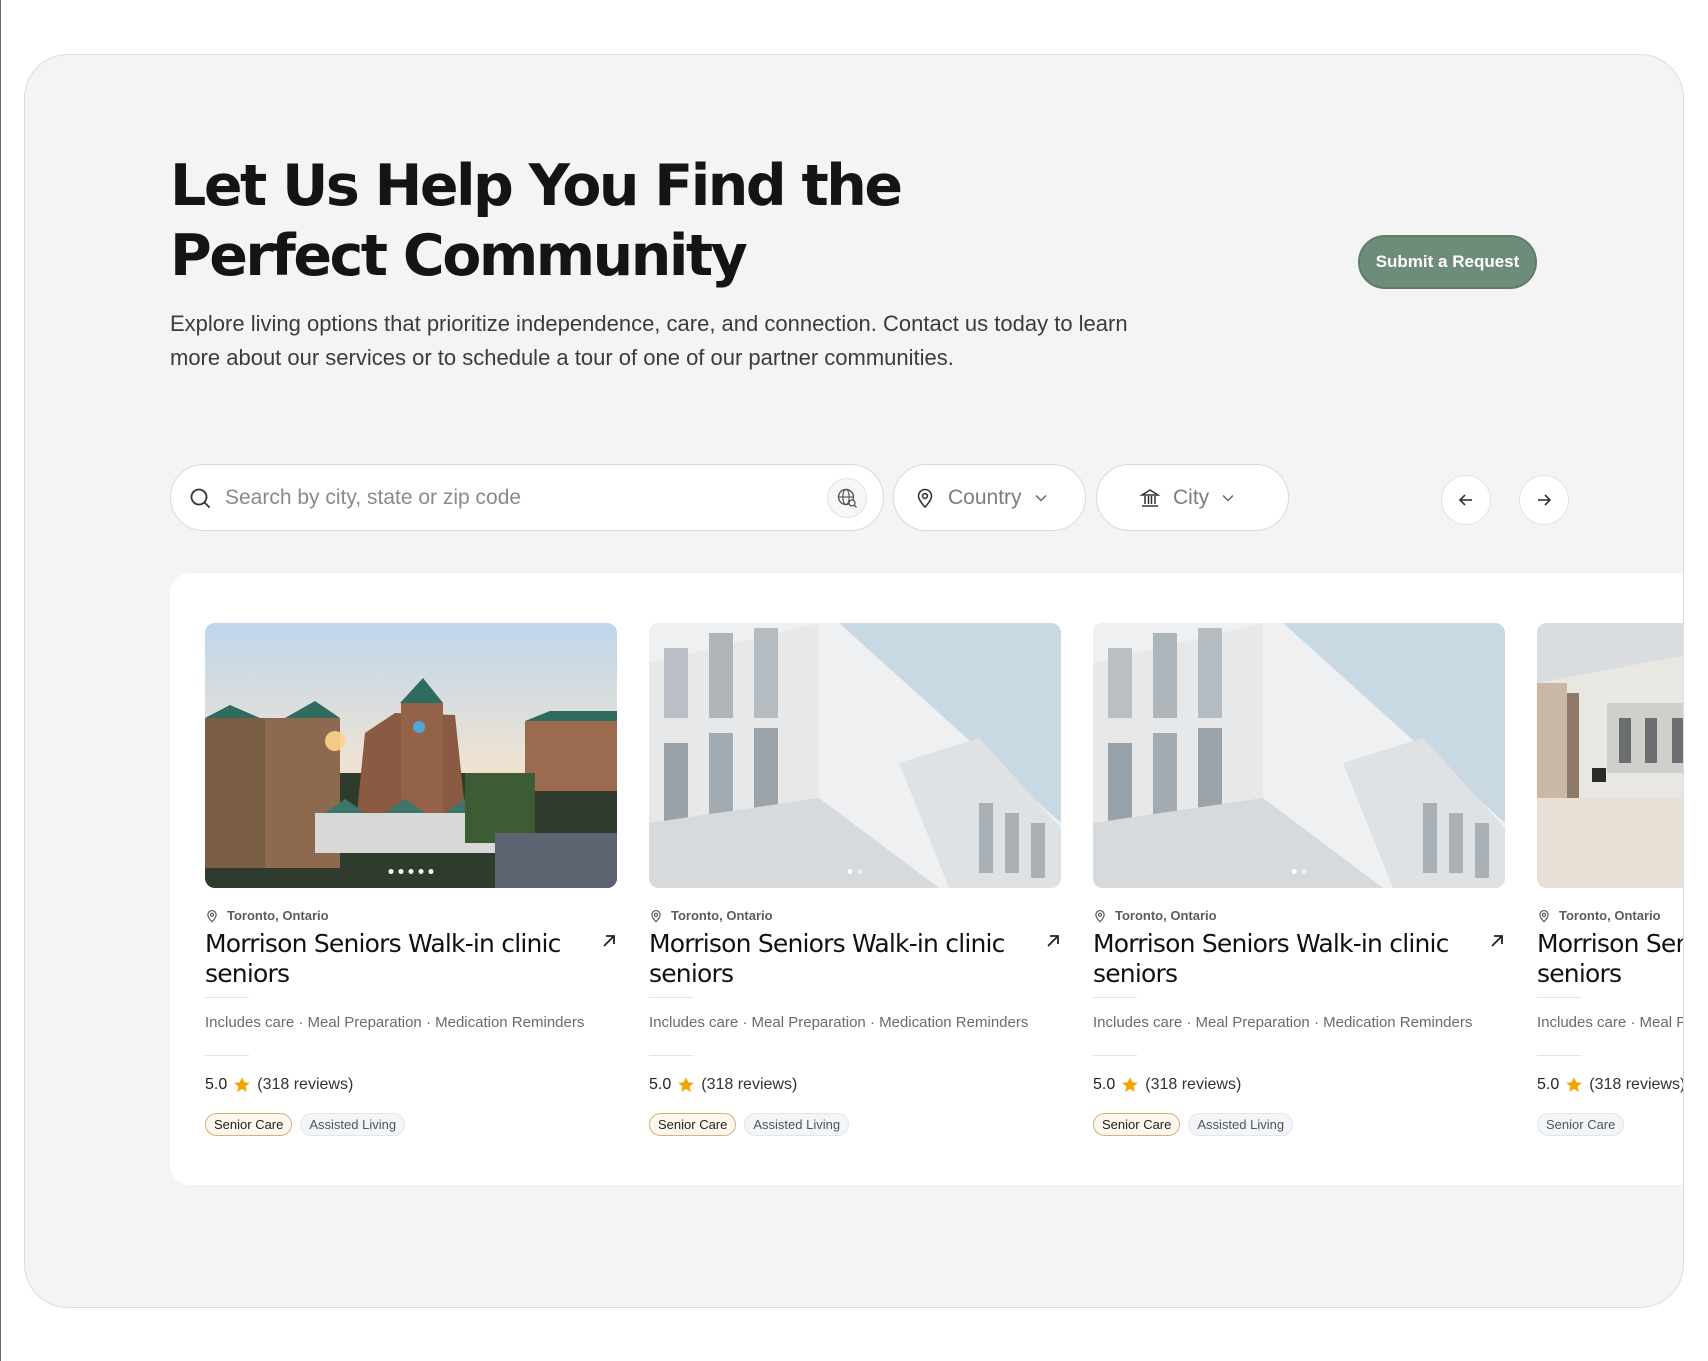 The height and width of the screenshot is (1361, 1708). I want to click on search-bar, so click(527, 497).